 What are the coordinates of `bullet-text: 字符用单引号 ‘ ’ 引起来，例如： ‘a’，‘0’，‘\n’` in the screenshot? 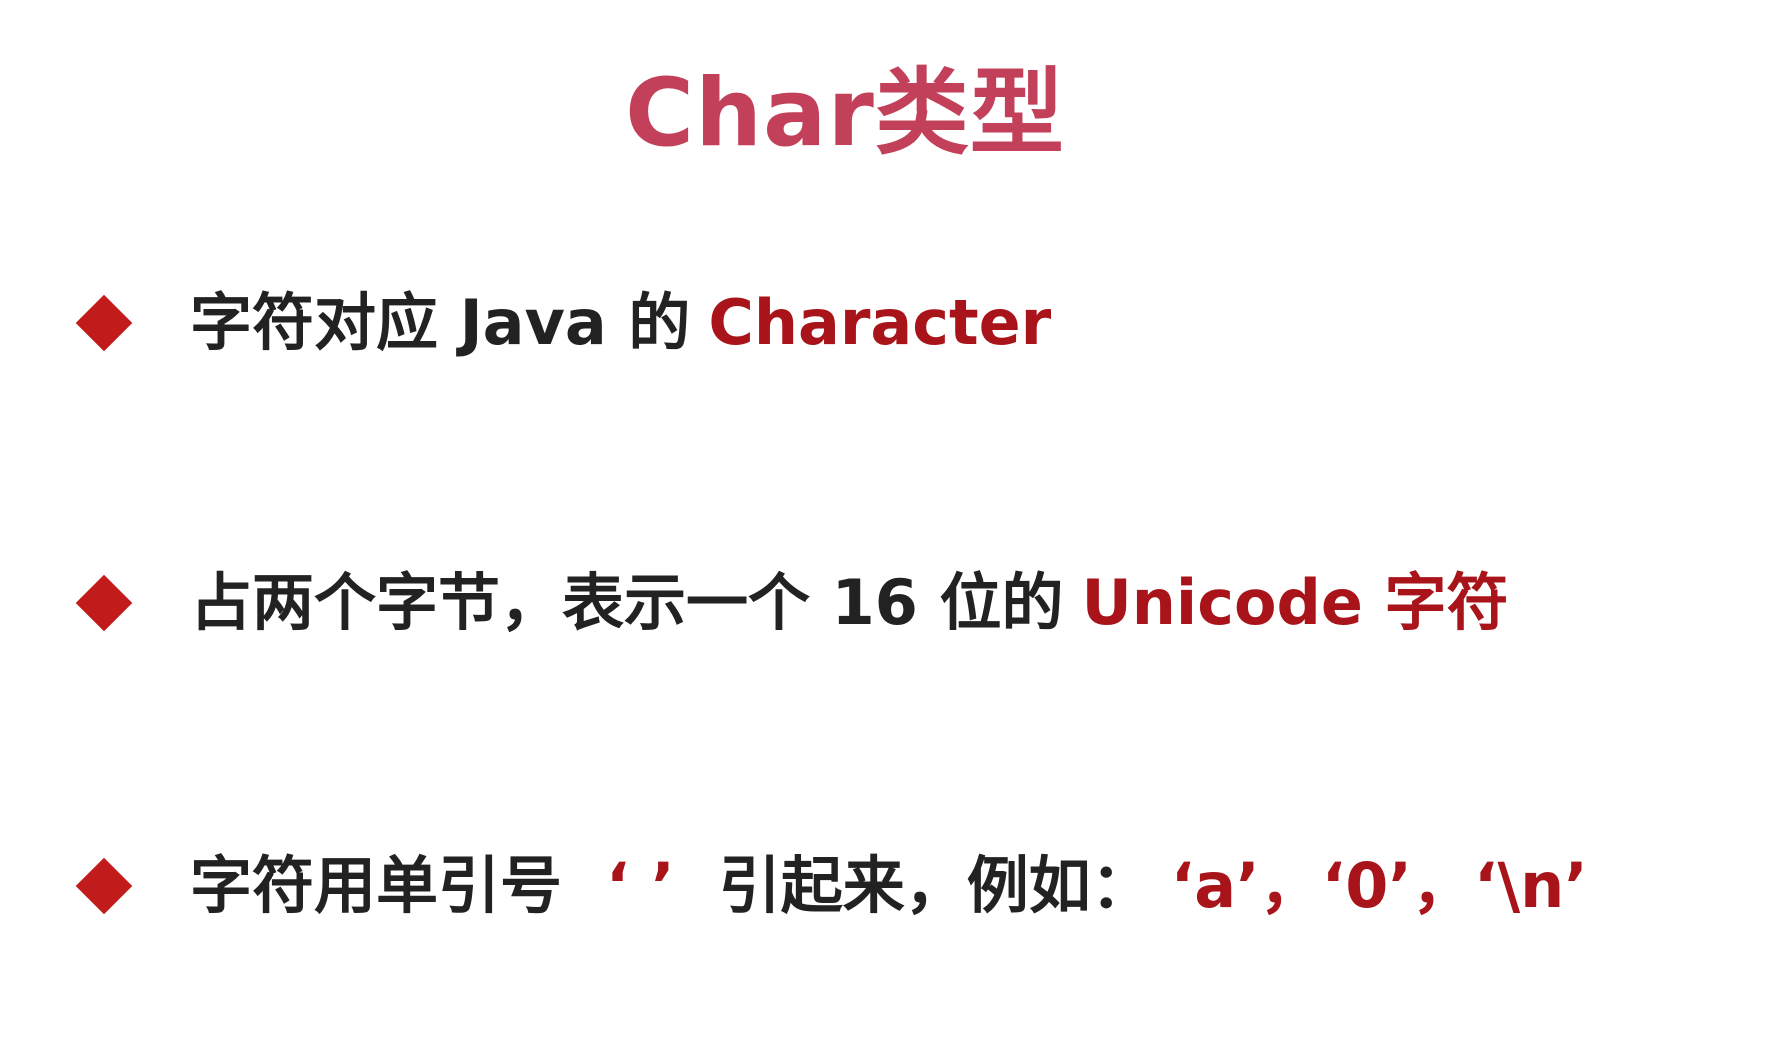 It's located at (889, 886).